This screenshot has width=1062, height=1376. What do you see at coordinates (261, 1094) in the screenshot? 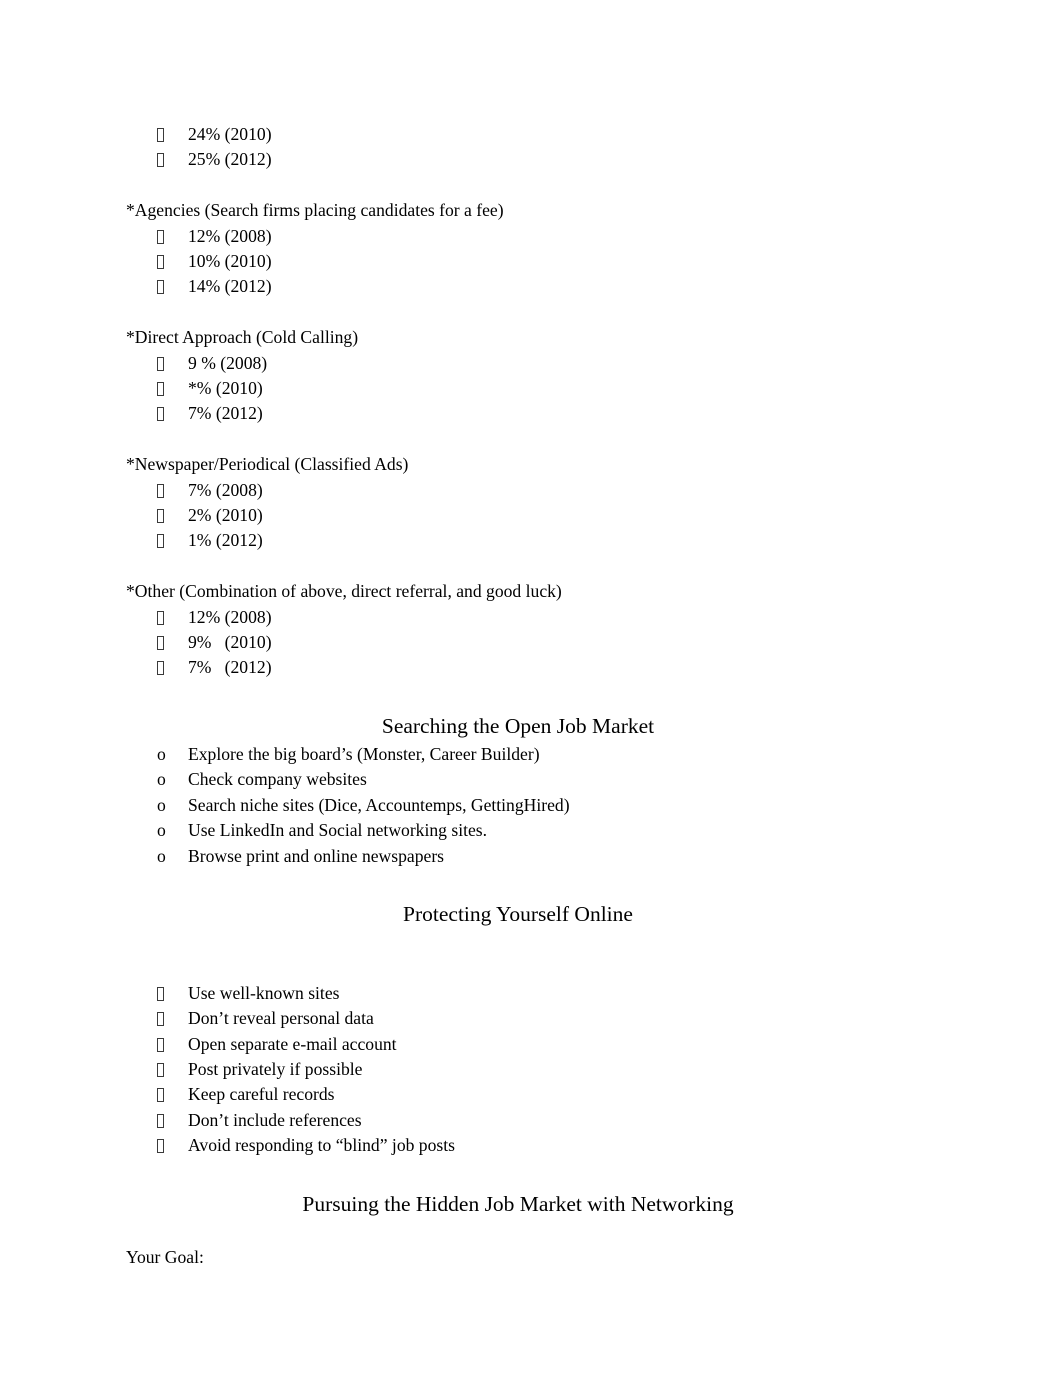
I see `list-item-label: Keep careful records` at bounding box center [261, 1094].